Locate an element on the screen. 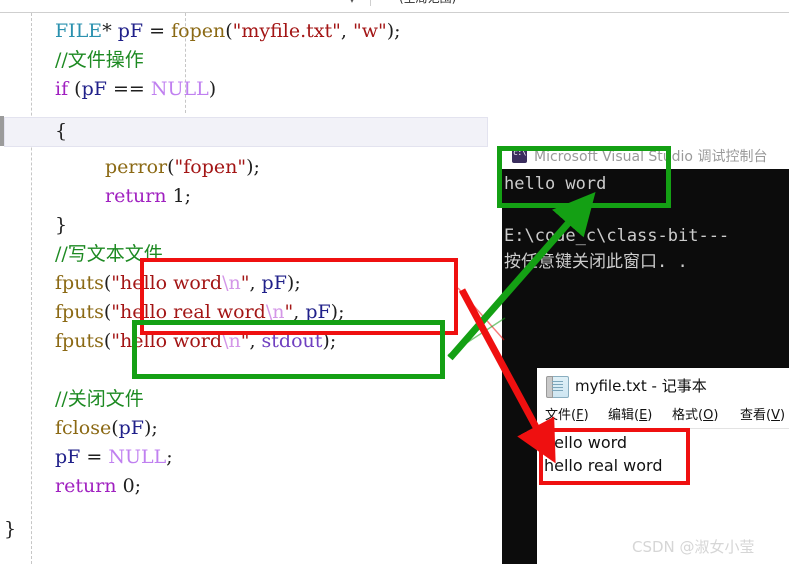 This screenshot has width=789, height=564. code-token: "fopen" is located at coordinates (210, 167).